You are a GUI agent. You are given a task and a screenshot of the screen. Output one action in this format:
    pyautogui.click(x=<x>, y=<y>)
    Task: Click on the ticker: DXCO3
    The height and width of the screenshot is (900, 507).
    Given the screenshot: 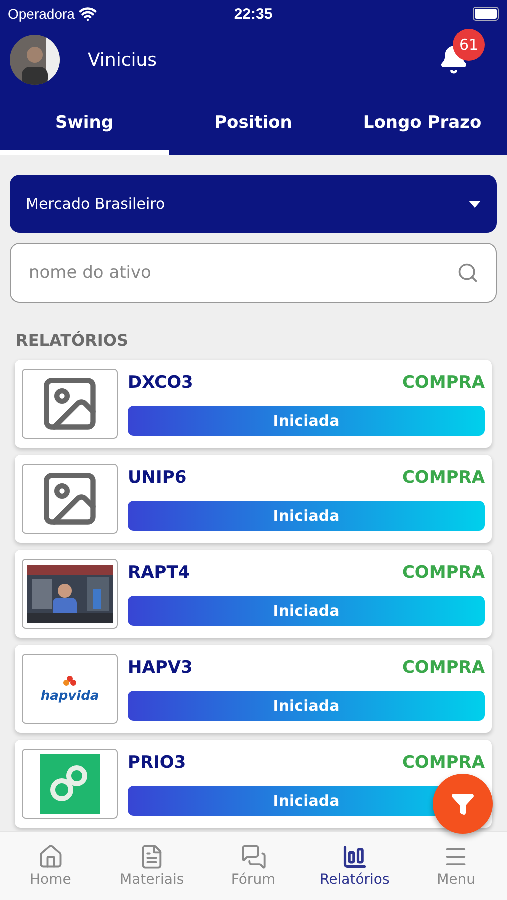 What is the action you would take?
    pyautogui.click(x=161, y=382)
    